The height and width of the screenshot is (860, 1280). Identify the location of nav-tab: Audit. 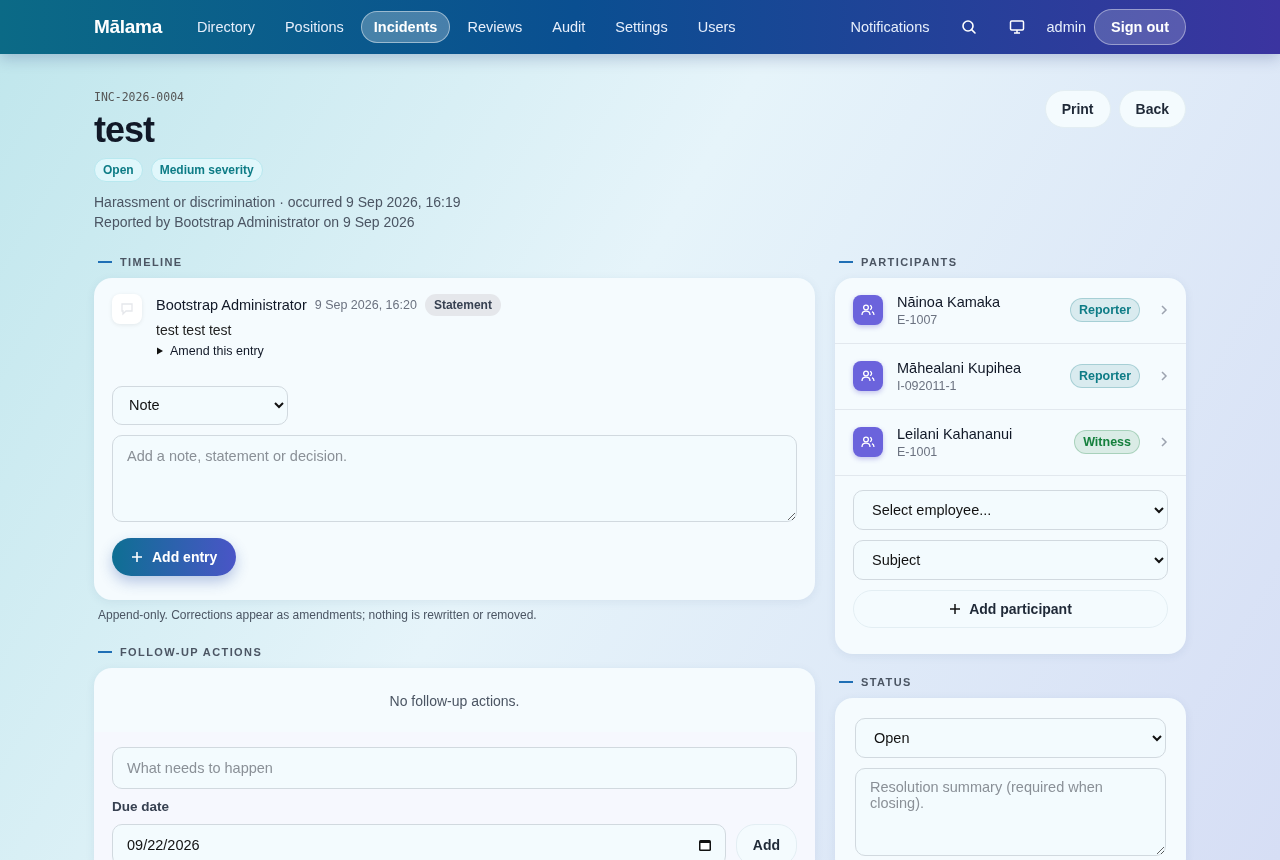
(569, 27).